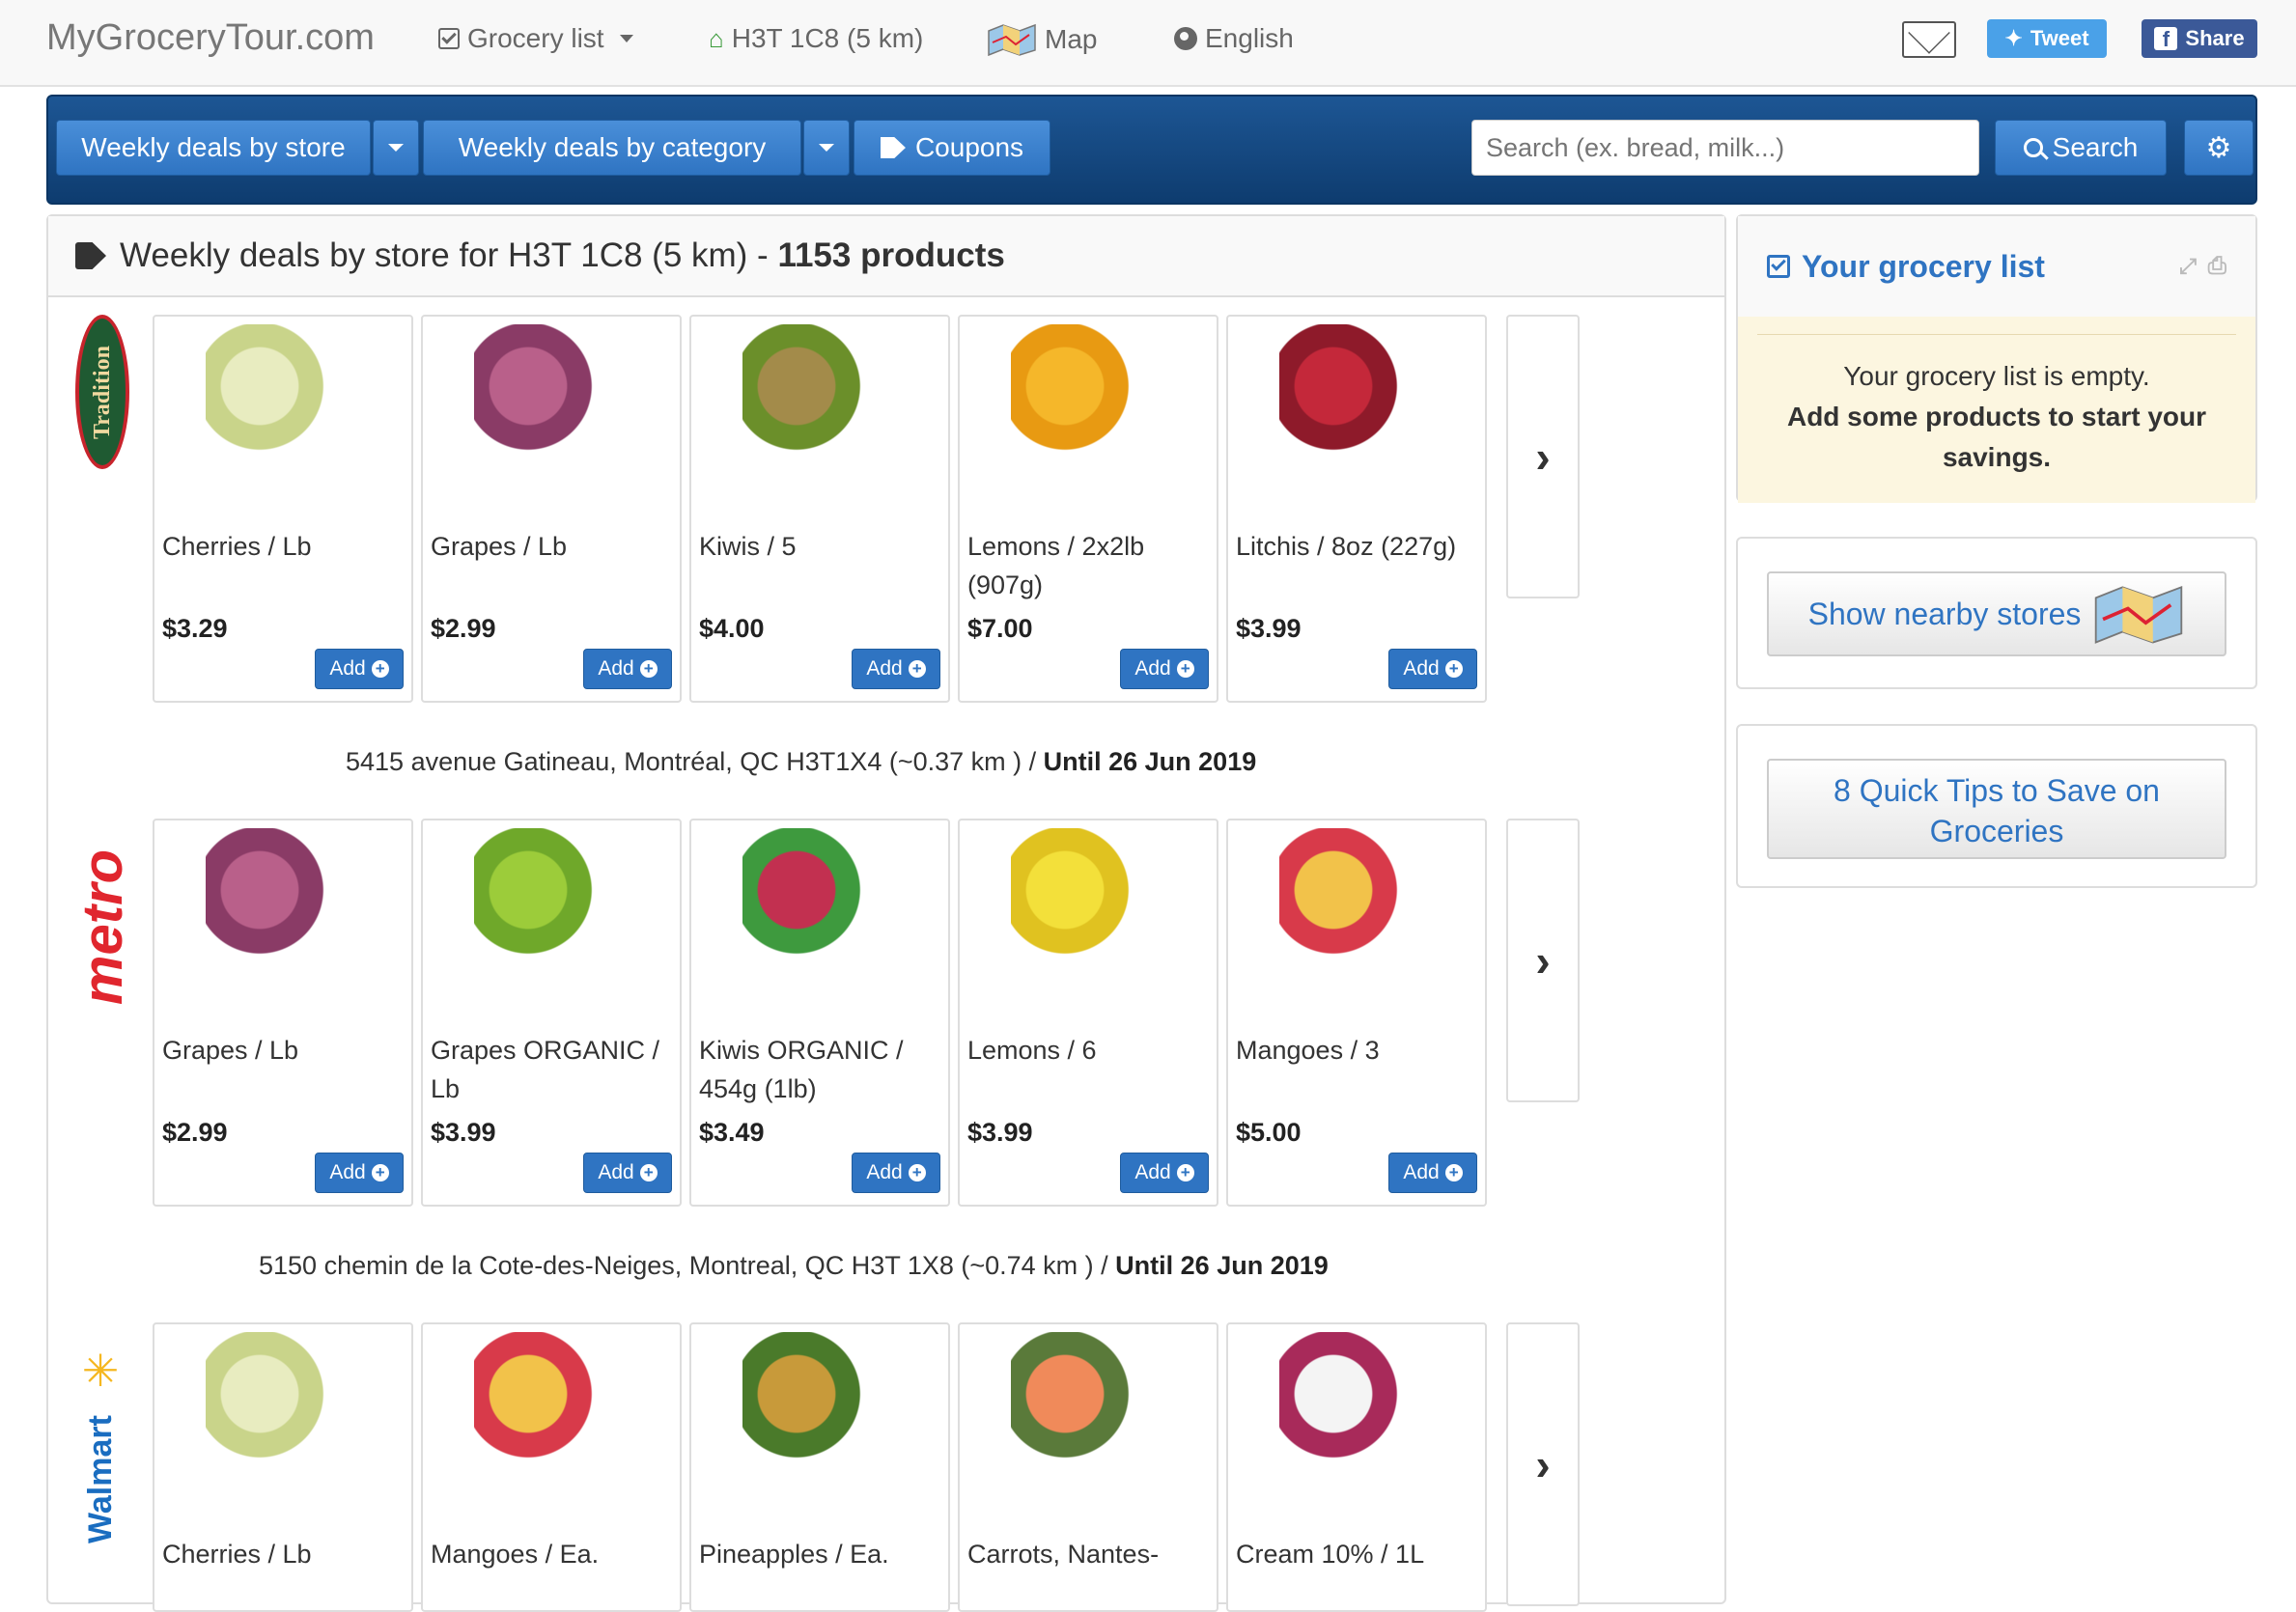  Describe the element at coordinates (1234, 38) in the screenshot. I see `language-link: English` at that location.